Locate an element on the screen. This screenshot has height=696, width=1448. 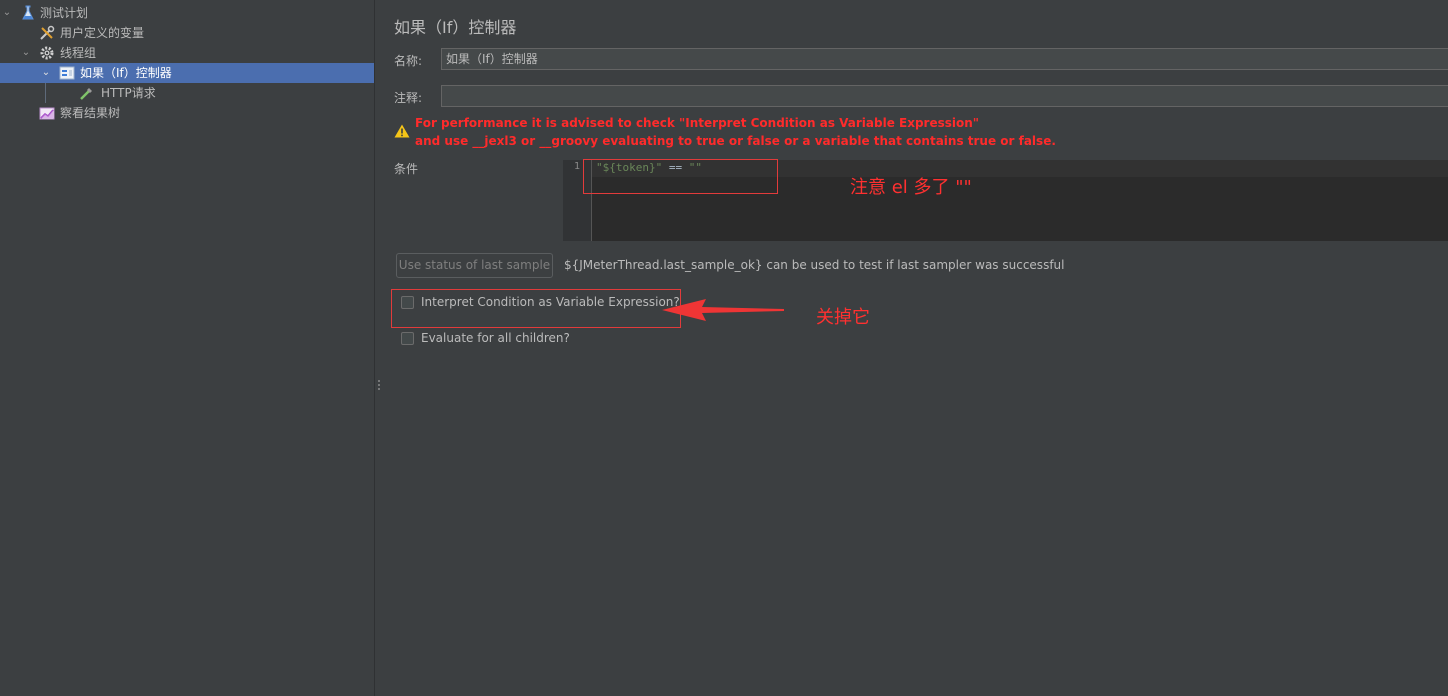
flask-icon is located at coordinates (28, 13).